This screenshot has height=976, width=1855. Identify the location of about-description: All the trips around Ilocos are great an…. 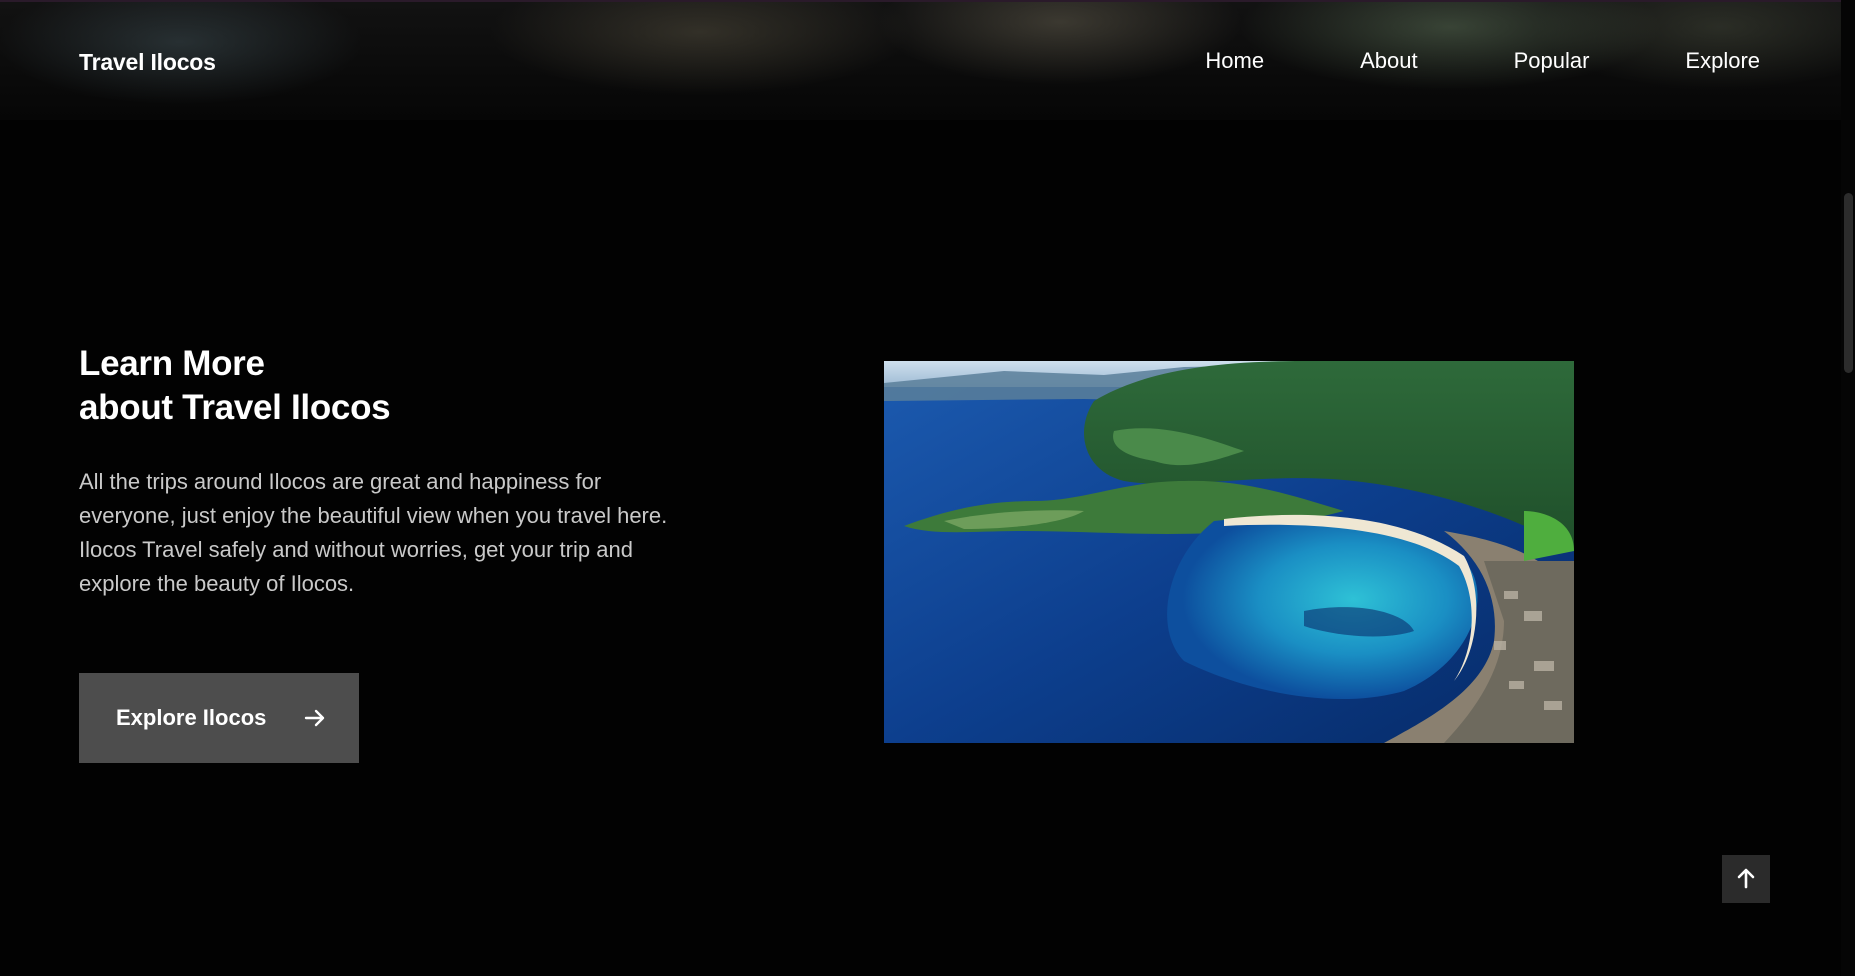
(373, 532).